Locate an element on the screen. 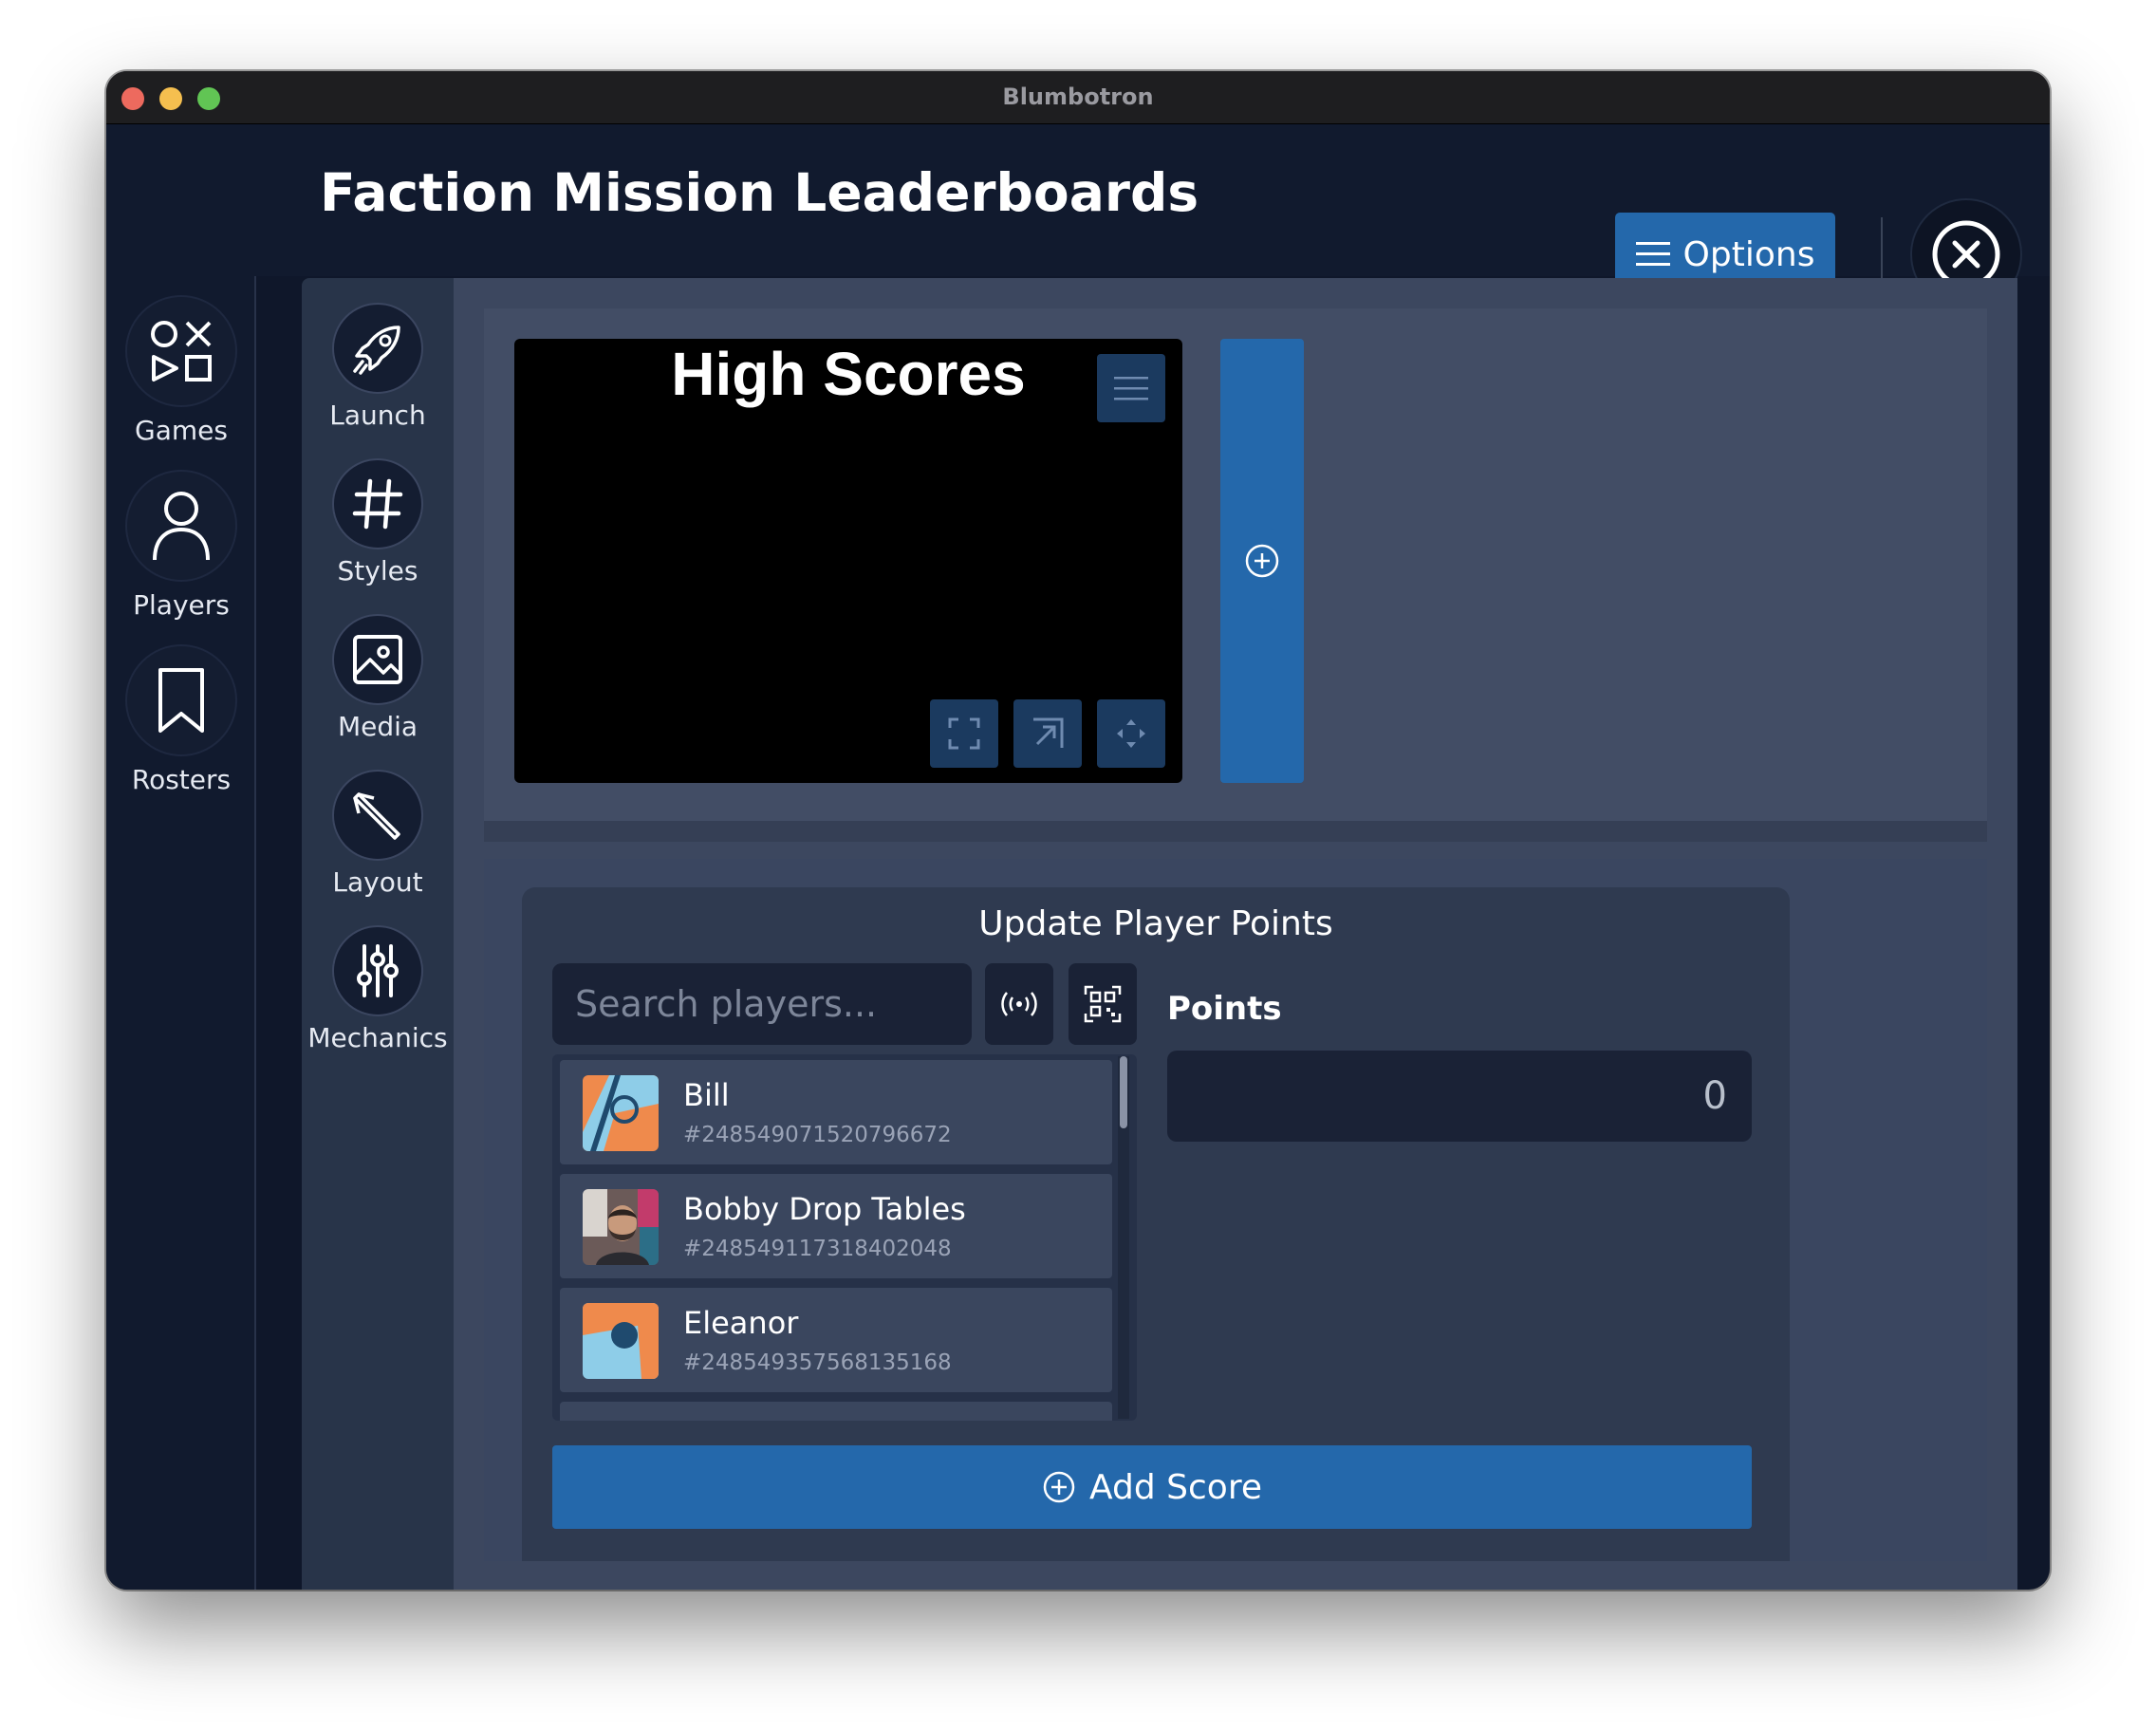 The image size is (2156, 1731). popout-button is located at coordinates (1047, 733).